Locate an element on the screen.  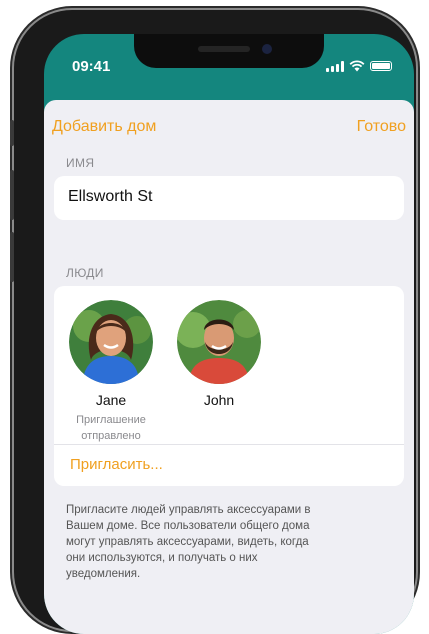
nav-bar: Добавить дом Готово is located at coordinates (229, 126).